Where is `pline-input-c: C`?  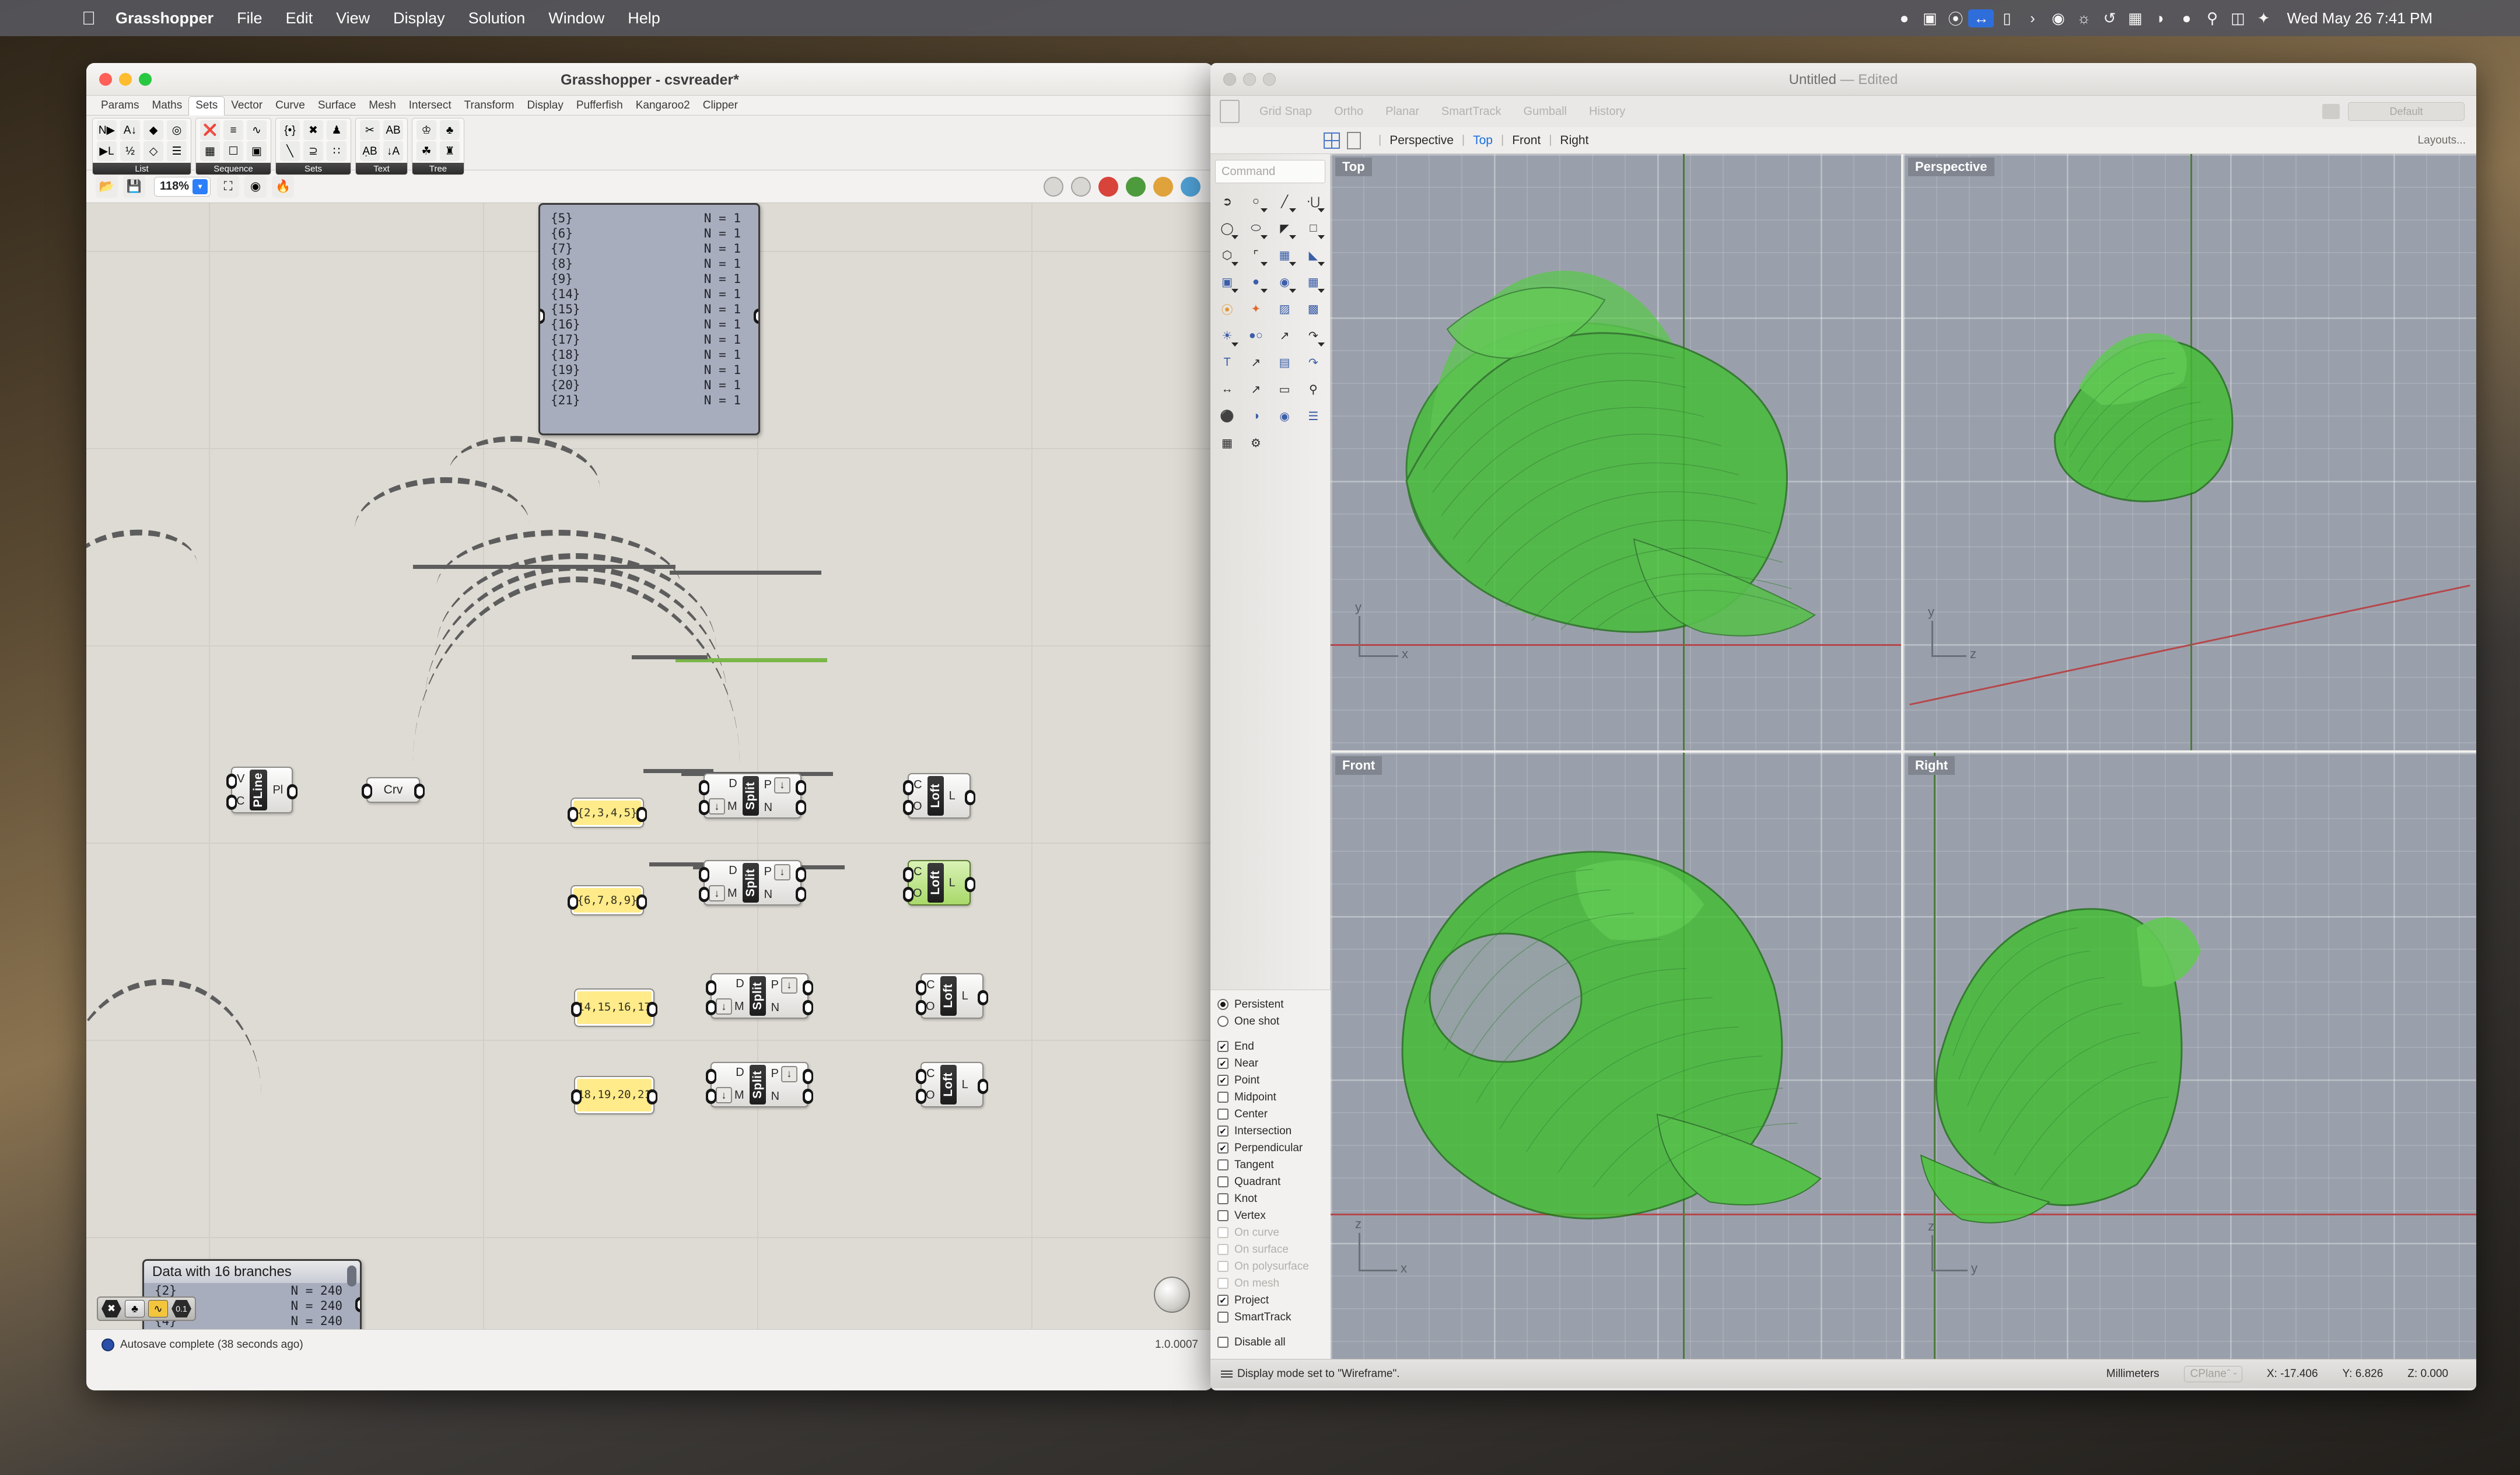
pline-input-c: C is located at coordinates (240, 801).